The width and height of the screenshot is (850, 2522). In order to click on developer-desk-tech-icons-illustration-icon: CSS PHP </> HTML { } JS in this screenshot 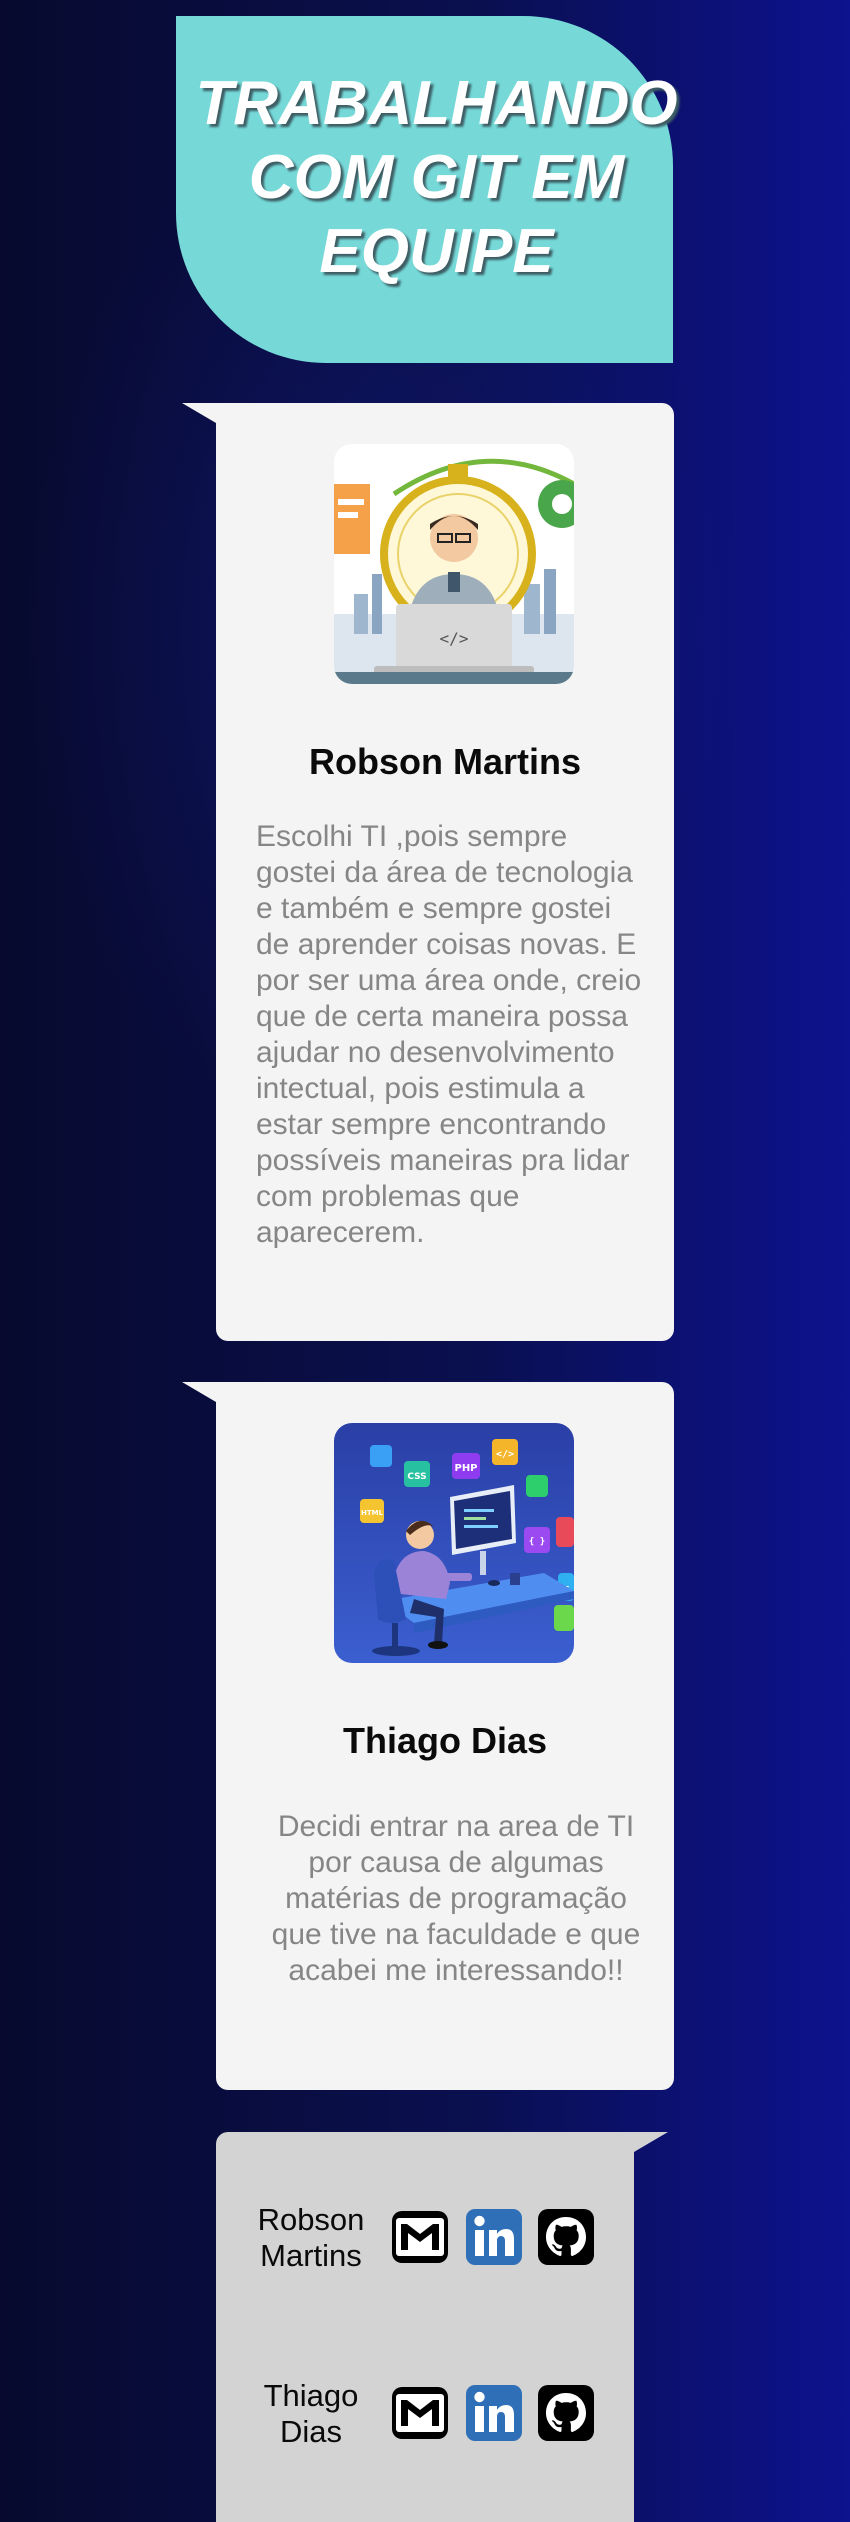, I will do `click(454, 1543)`.